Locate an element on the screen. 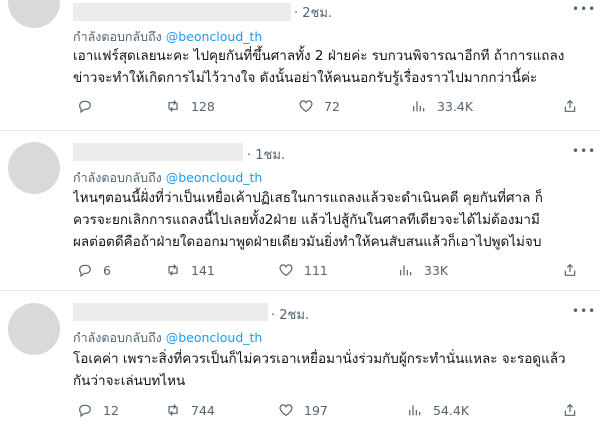 The width and height of the screenshot is (600, 426). reply-count: 6 is located at coordinates (107, 270).